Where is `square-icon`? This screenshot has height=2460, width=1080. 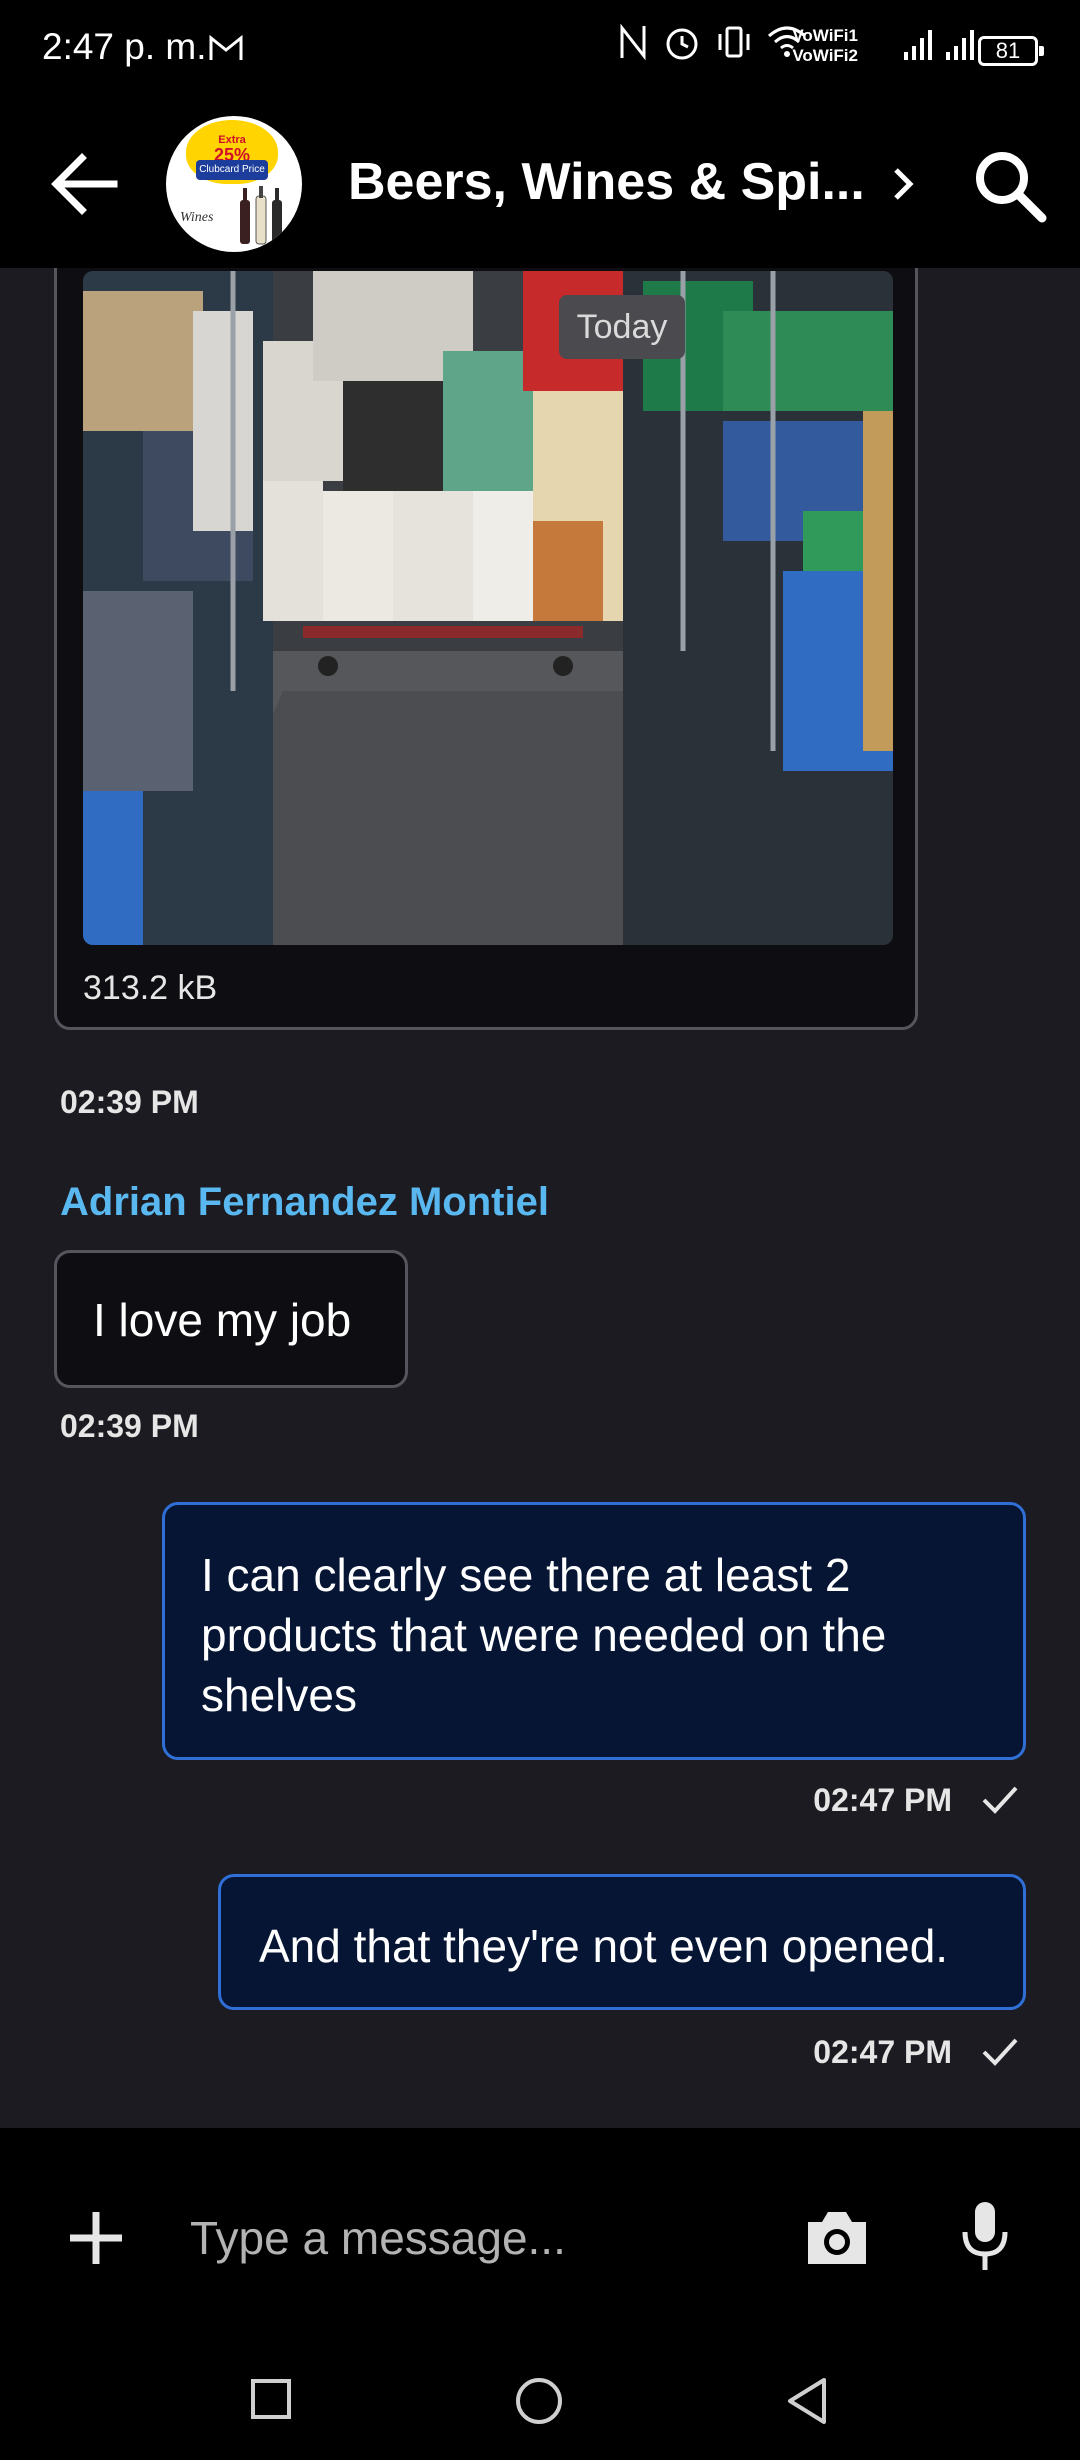
square-icon is located at coordinates (271, 2399).